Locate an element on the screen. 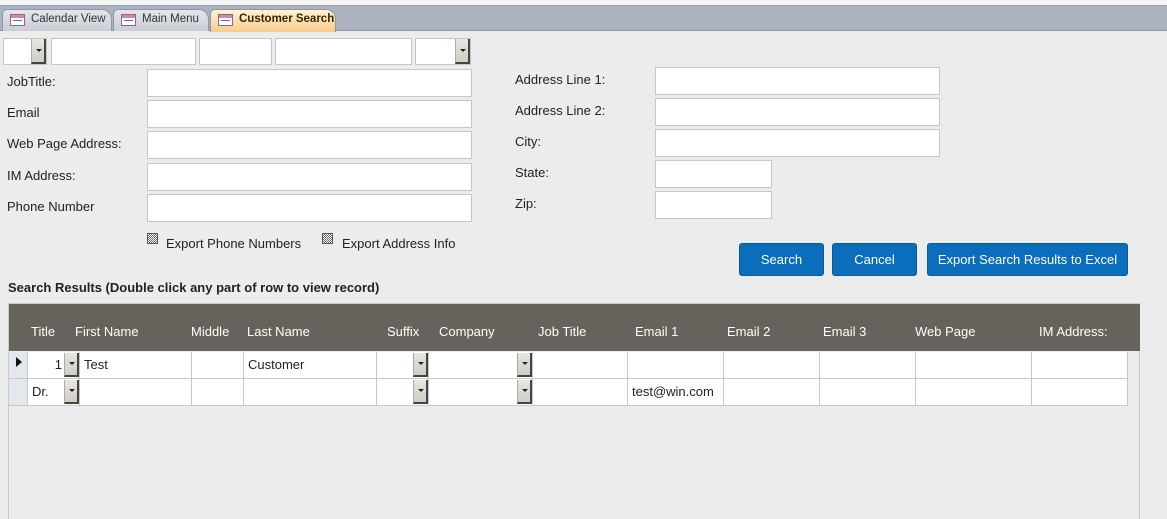 The image size is (1167, 519). cell-value: Dr. is located at coordinates (40, 391).